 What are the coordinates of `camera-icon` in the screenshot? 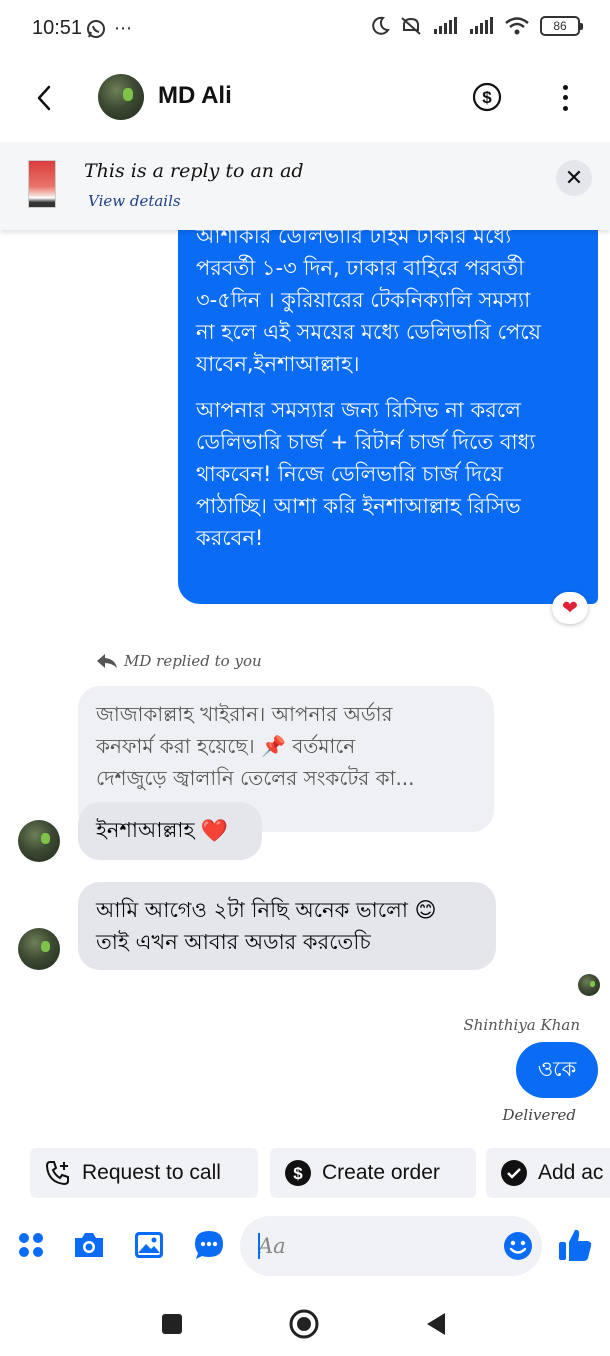 It's located at (89, 1245).